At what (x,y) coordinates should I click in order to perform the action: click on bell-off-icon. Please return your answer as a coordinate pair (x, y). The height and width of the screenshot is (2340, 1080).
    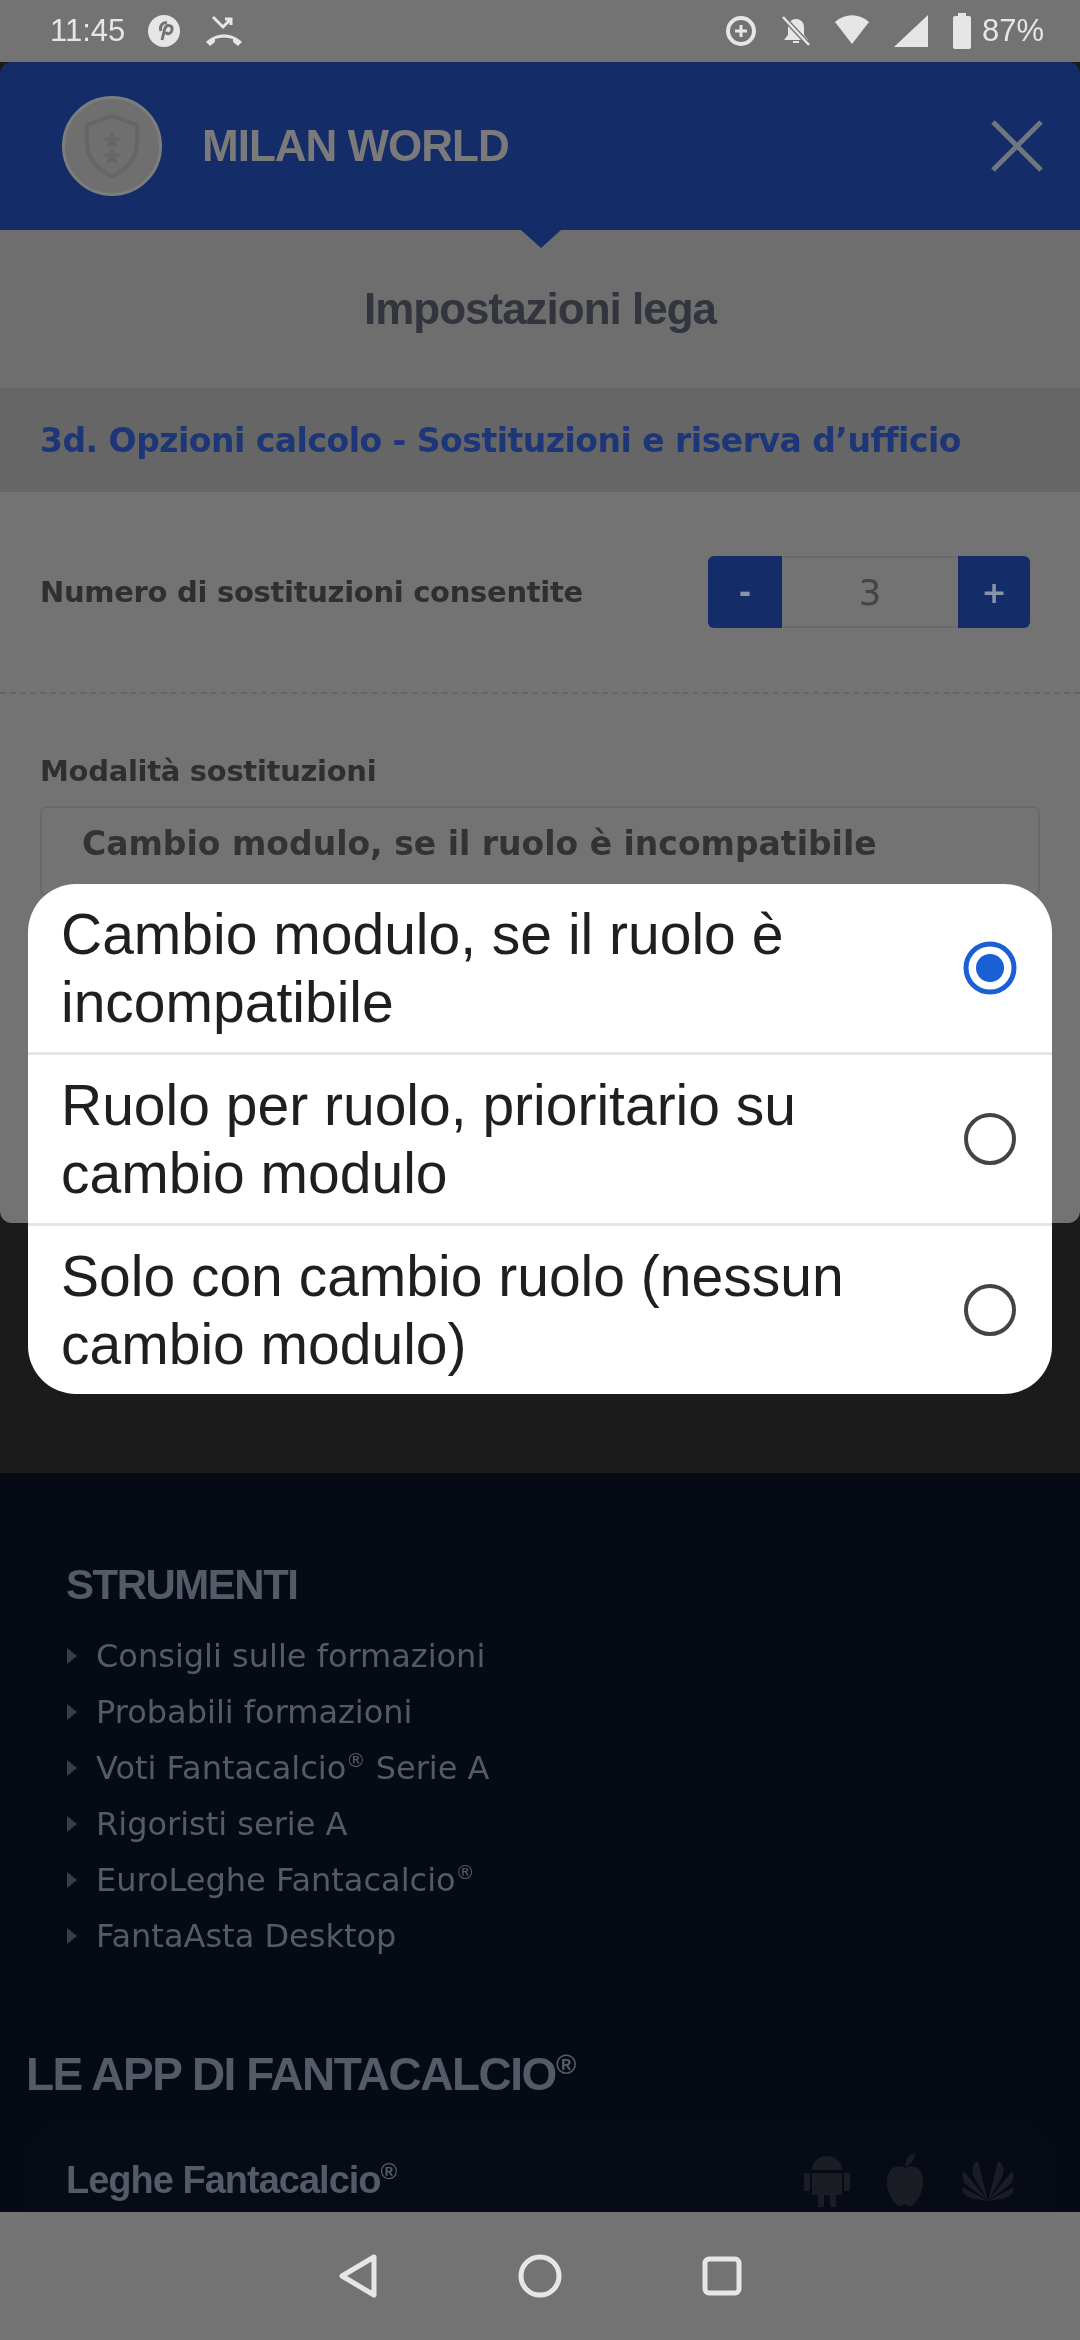
    Looking at the image, I should click on (795, 31).